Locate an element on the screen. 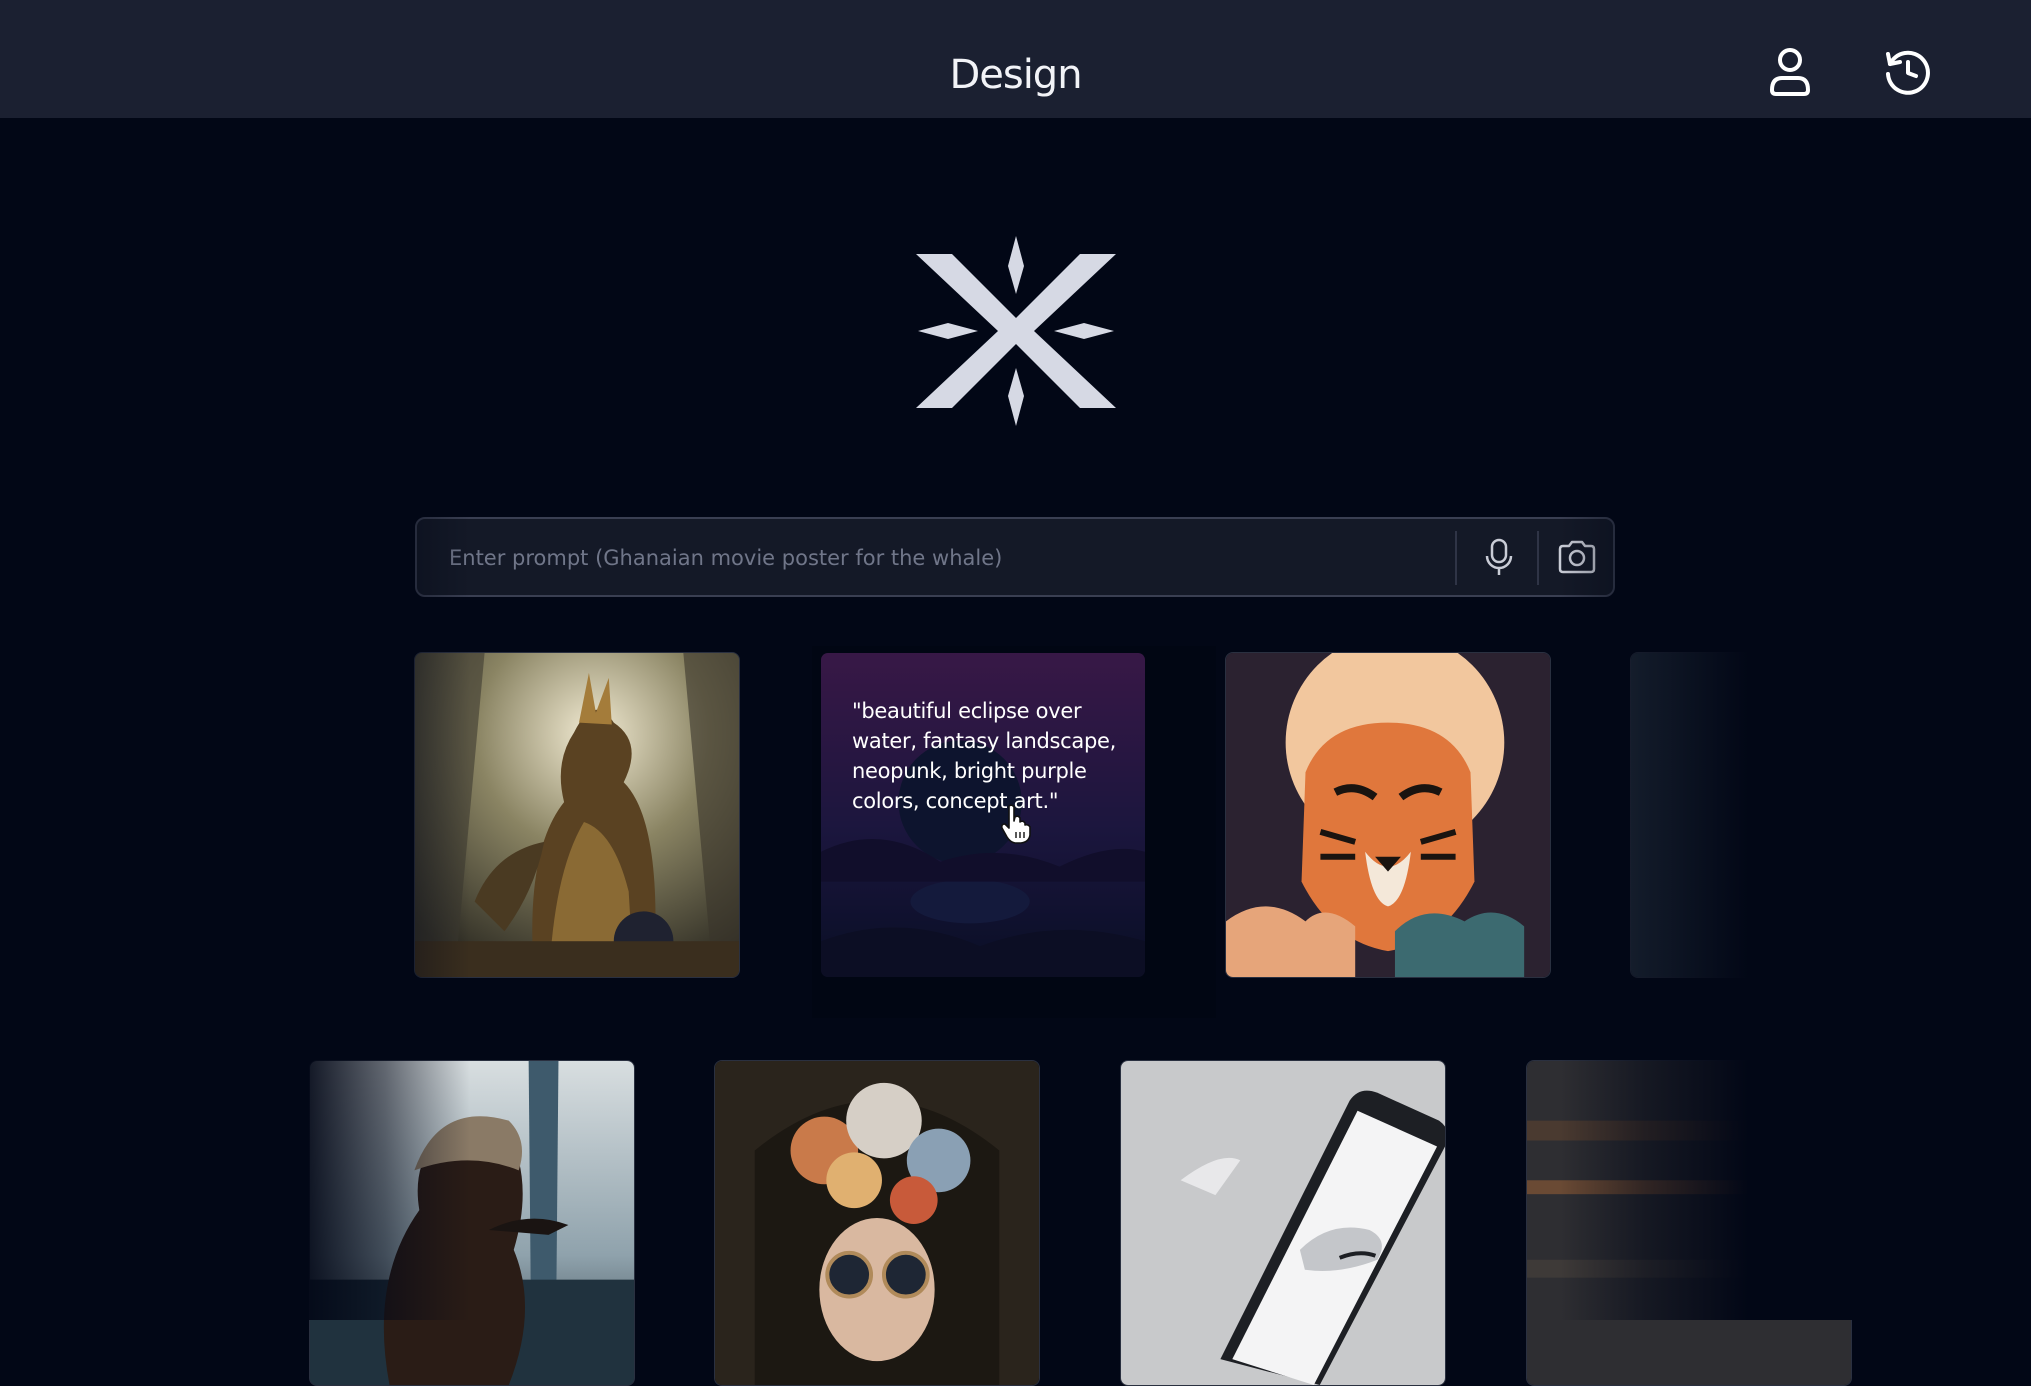  tiger-image is located at coordinates (1388, 815).